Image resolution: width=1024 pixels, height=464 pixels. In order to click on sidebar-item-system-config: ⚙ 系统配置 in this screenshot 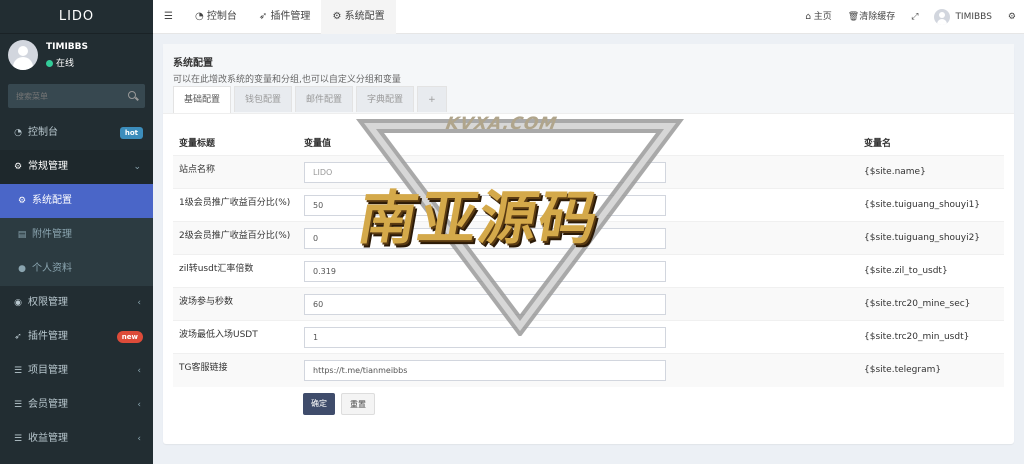, I will do `click(76, 201)`.